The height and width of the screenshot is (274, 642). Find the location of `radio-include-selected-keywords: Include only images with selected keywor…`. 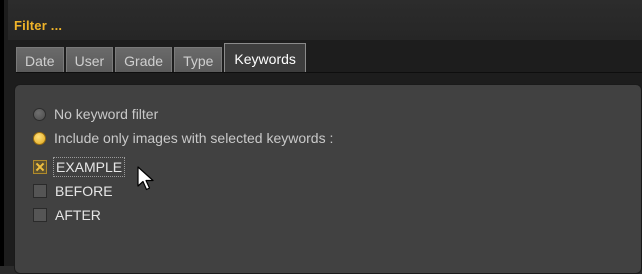

radio-include-selected-keywords: Include only images with selected keywor… is located at coordinates (183, 138).